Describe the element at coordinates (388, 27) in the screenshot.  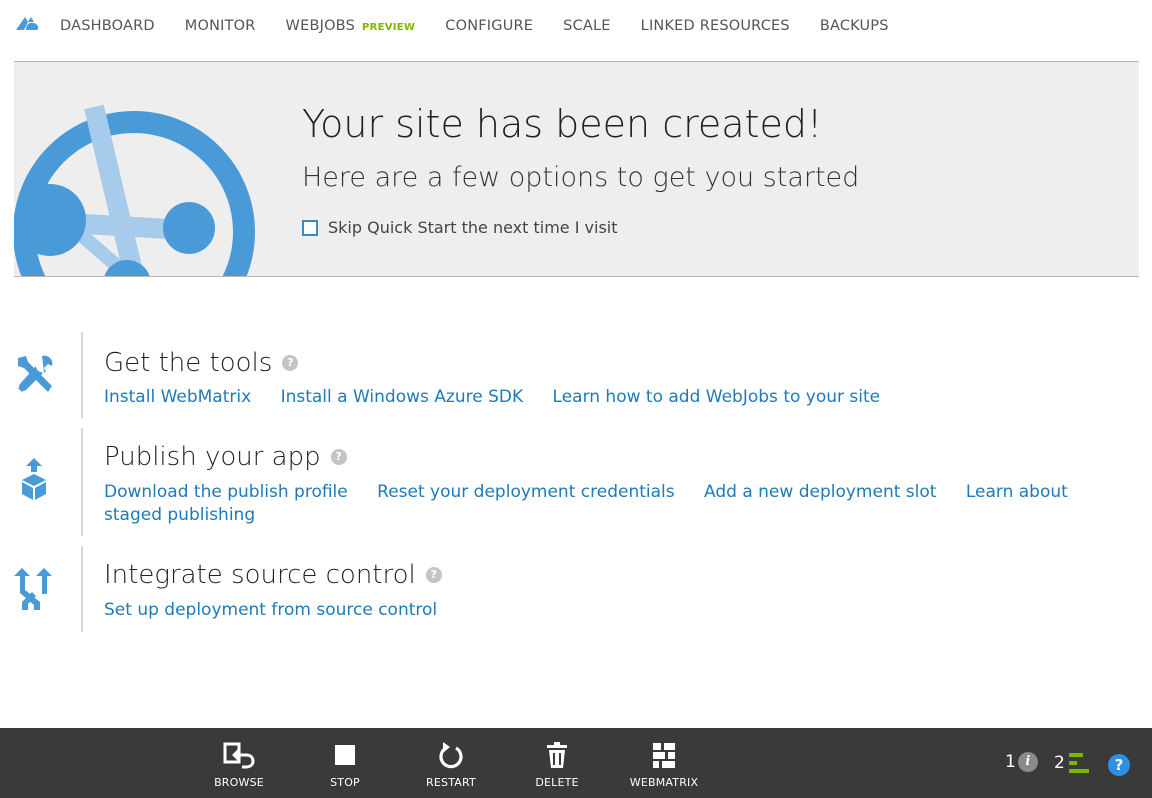
I see `preview-badge: PREVIEW` at that location.